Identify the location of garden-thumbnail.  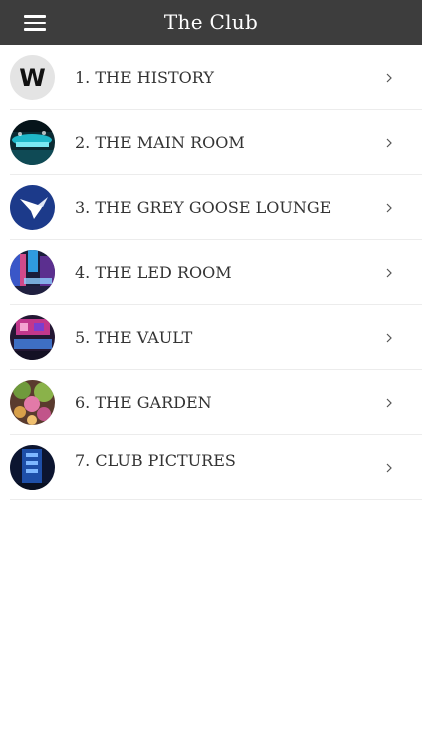
(32, 402).